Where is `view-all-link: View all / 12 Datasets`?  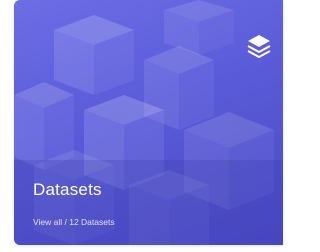 view-all-link: View all / 12 Datasets is located at coordinates (74, 222).